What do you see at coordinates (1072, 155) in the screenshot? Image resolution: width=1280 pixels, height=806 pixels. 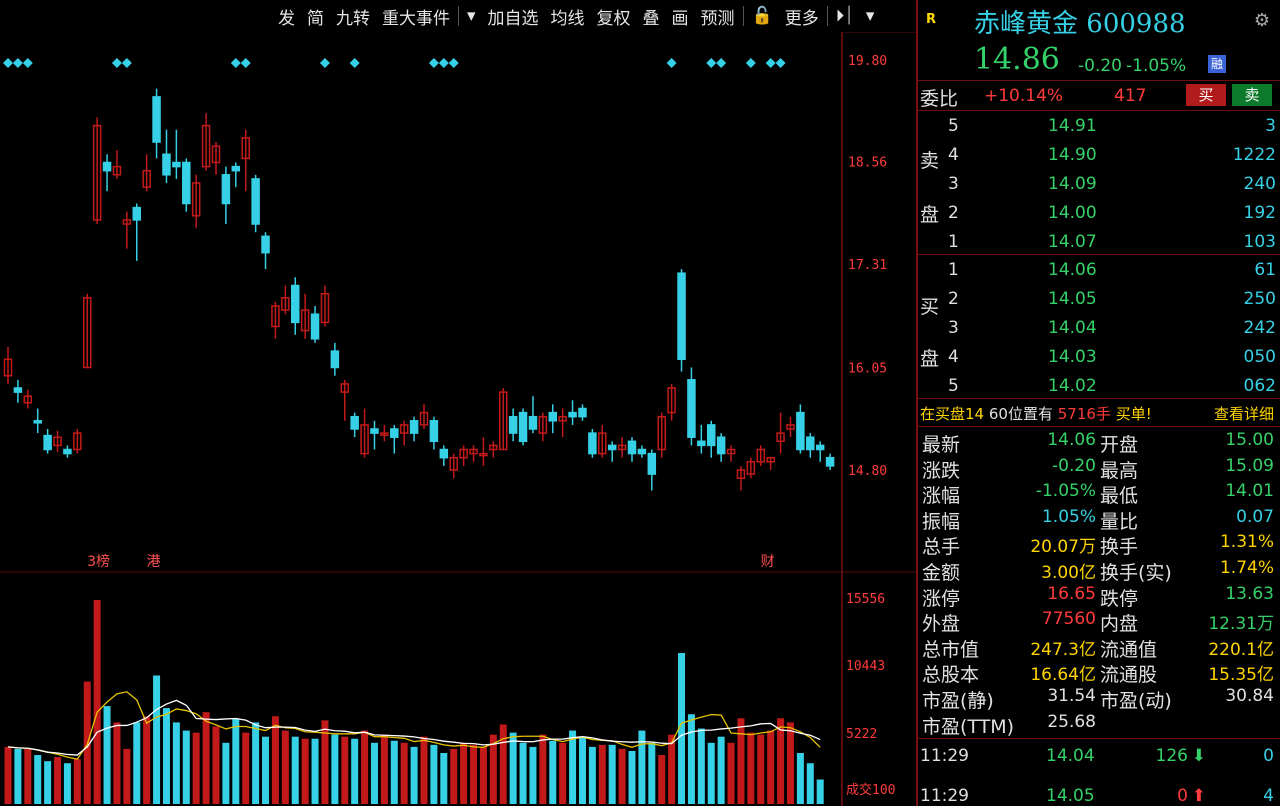 I see `ask-price: 14.90` at bounding box center [1072, 155].